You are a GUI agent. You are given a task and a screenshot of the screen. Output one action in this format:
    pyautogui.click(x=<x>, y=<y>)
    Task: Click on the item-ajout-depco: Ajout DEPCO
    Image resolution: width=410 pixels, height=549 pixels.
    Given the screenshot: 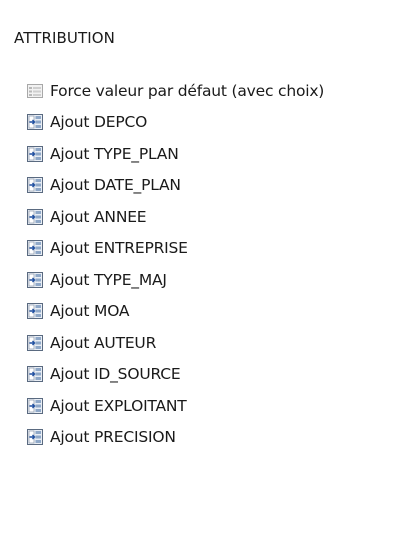 What is the action you would take?
    pyautogui.click(x=175, y=123)
    